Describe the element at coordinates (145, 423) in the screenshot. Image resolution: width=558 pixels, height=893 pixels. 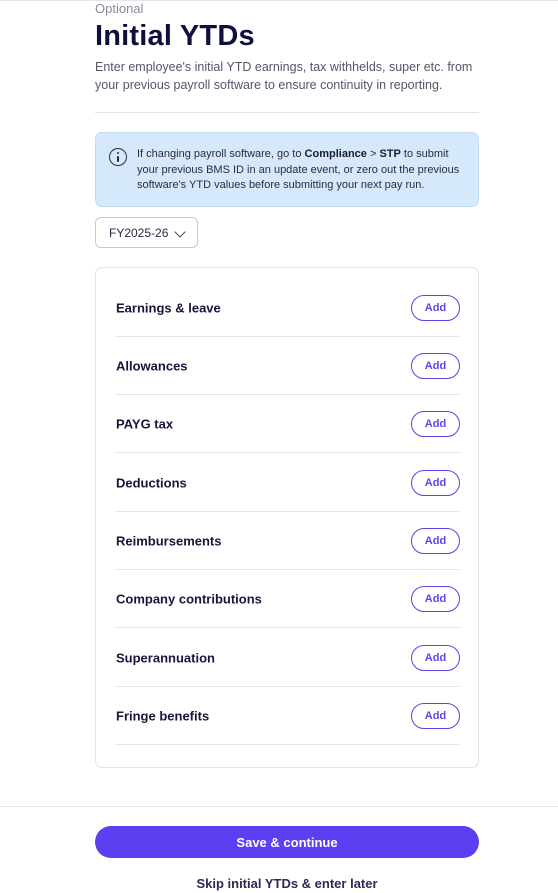
I see `ytd-row-label: PAYG tax` at that location.